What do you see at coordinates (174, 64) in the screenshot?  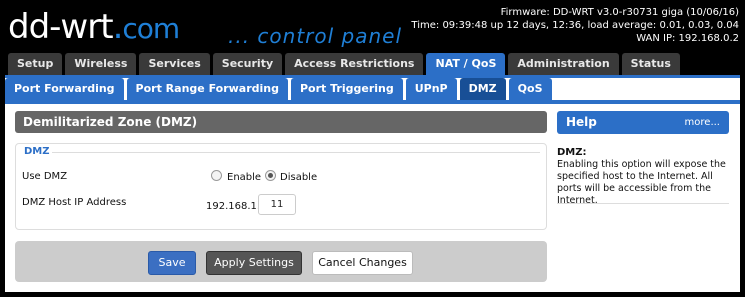 I see `tab-services: Services` at bounding box center [174, 64].